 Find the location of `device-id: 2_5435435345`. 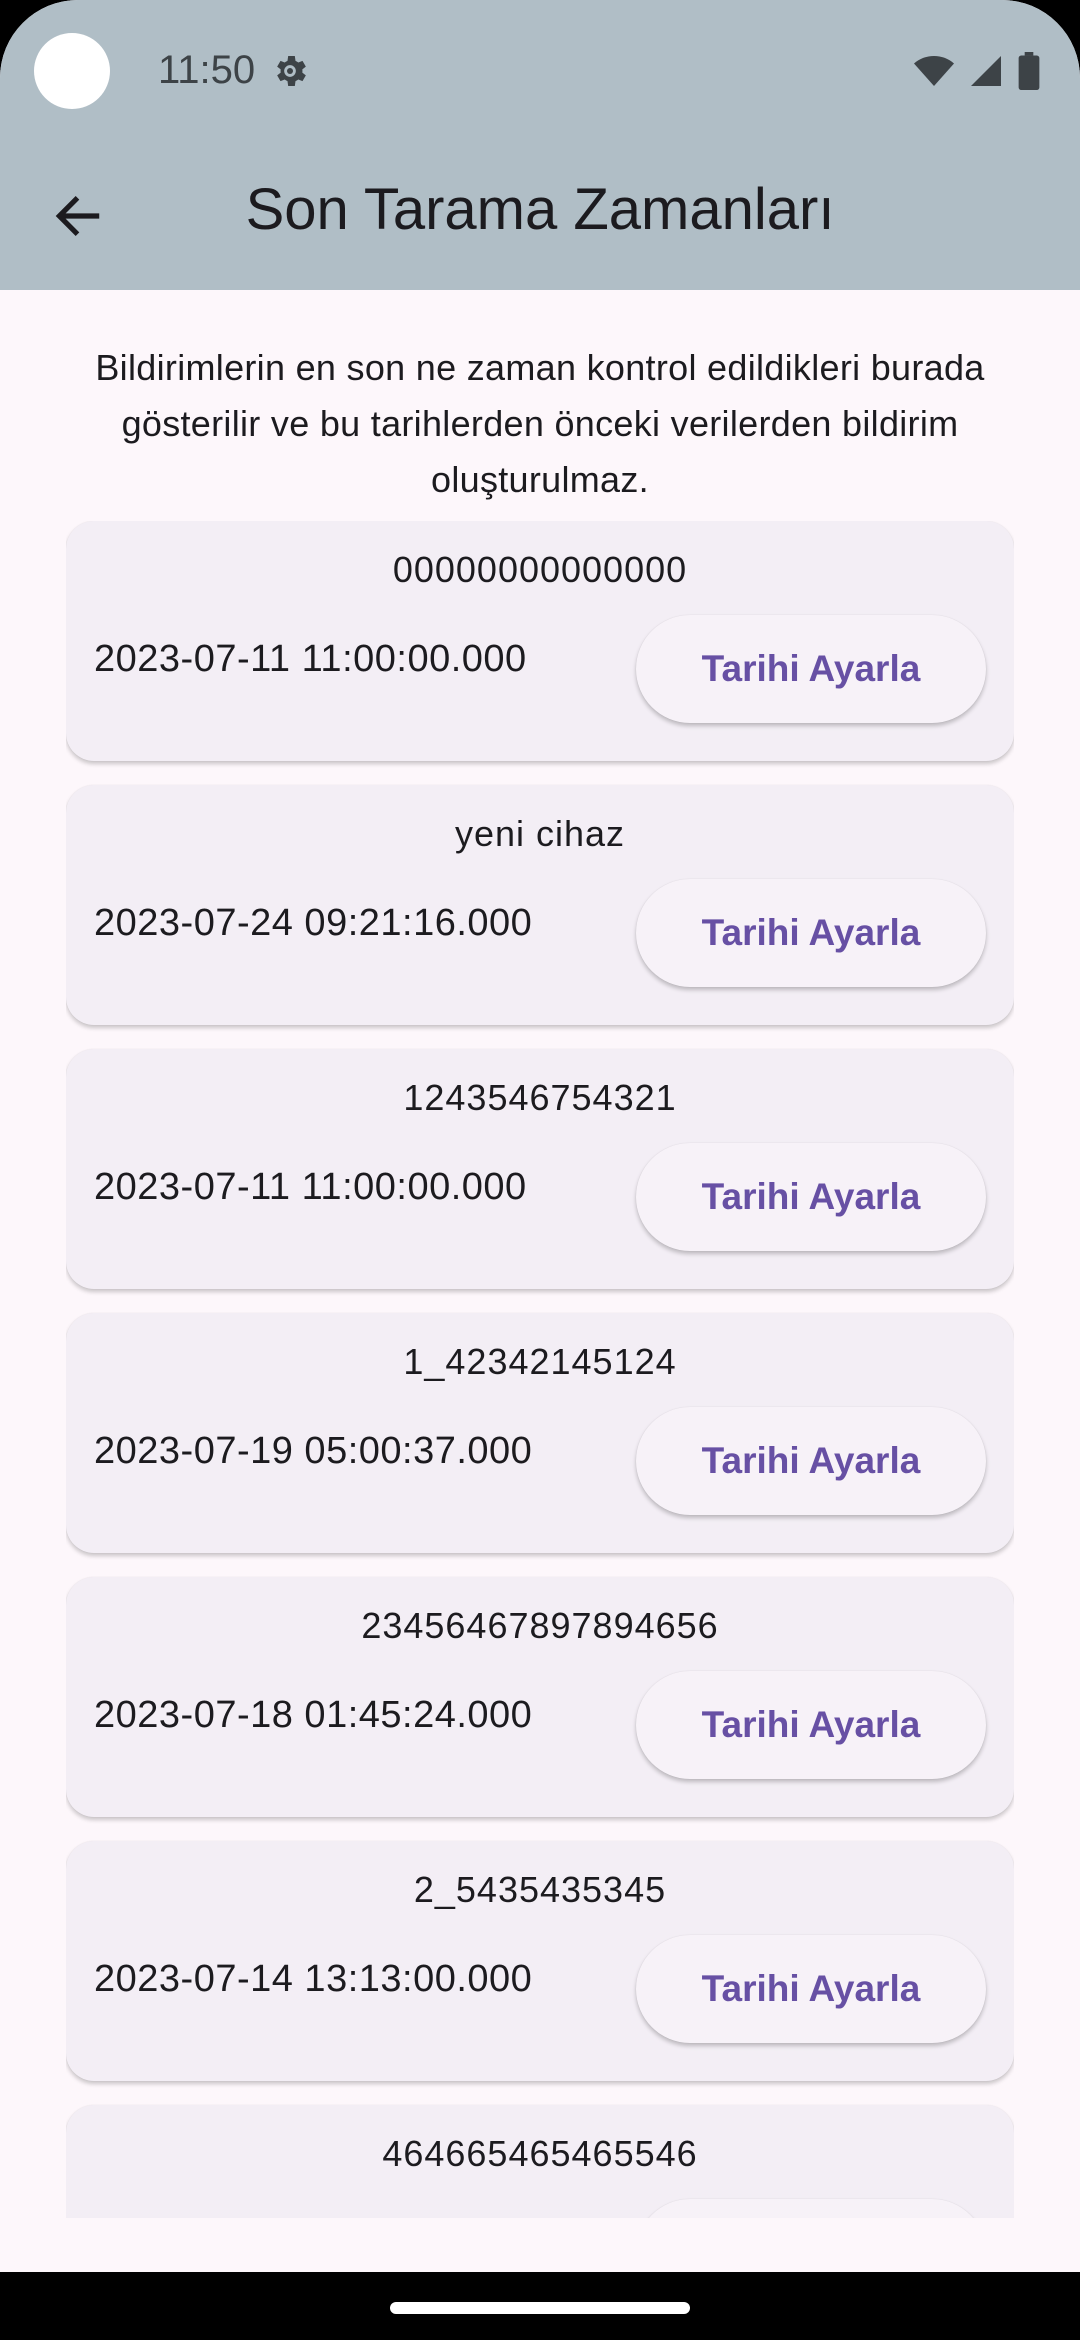

device-id: 2_5435435345 is located at coordinates (540, 1889).